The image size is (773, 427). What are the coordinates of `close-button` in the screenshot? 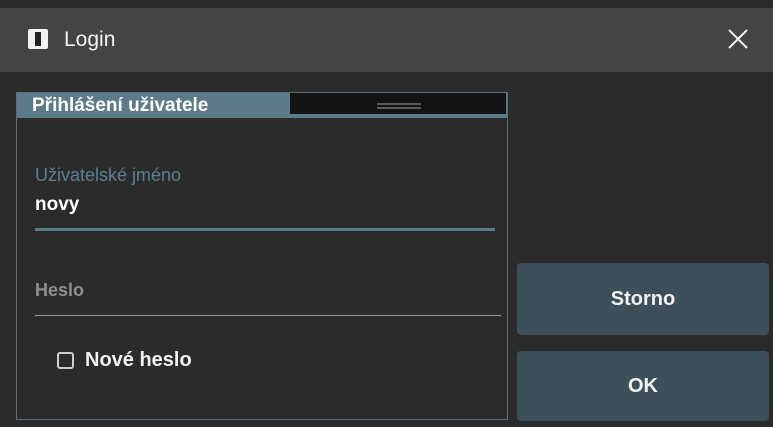 It's located at (738, 39).